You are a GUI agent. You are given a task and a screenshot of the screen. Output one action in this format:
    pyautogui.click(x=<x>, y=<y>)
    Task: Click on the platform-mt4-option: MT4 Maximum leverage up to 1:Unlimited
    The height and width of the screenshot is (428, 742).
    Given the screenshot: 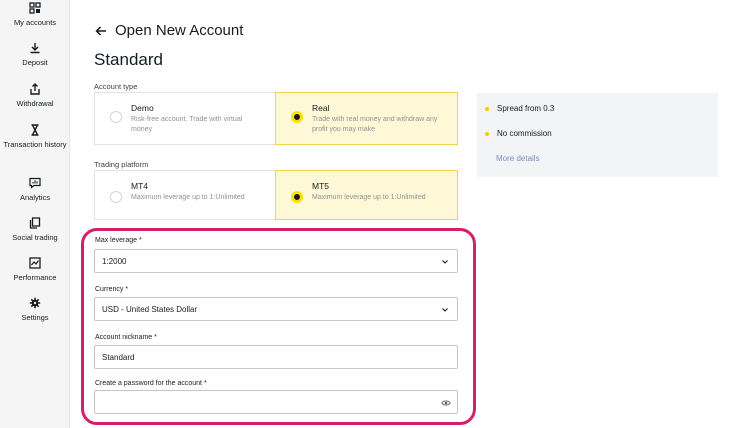 What is the action you would take?
    pyautogui.click(x=185, y=195)
    